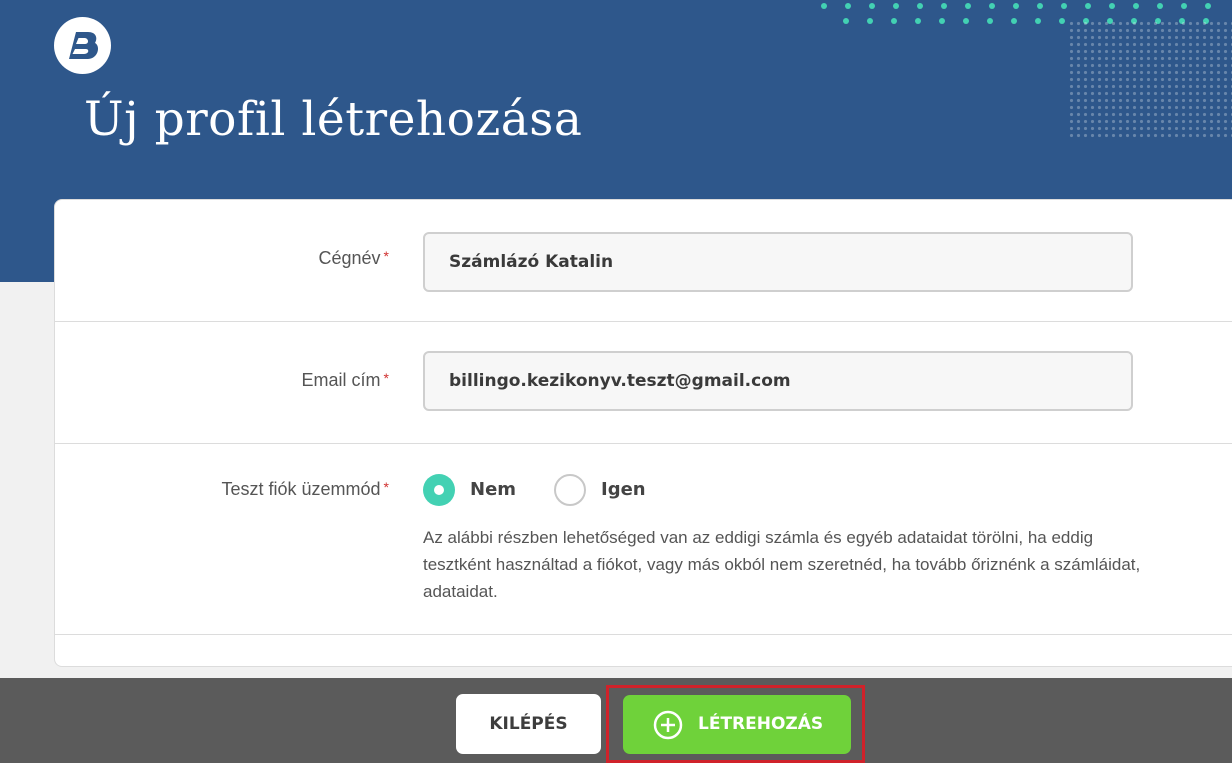 The width and height of the screenshot is (1232, 763). I want to click on test-mode-label: Teszt fiók üzemmód *, so click(305, 489).